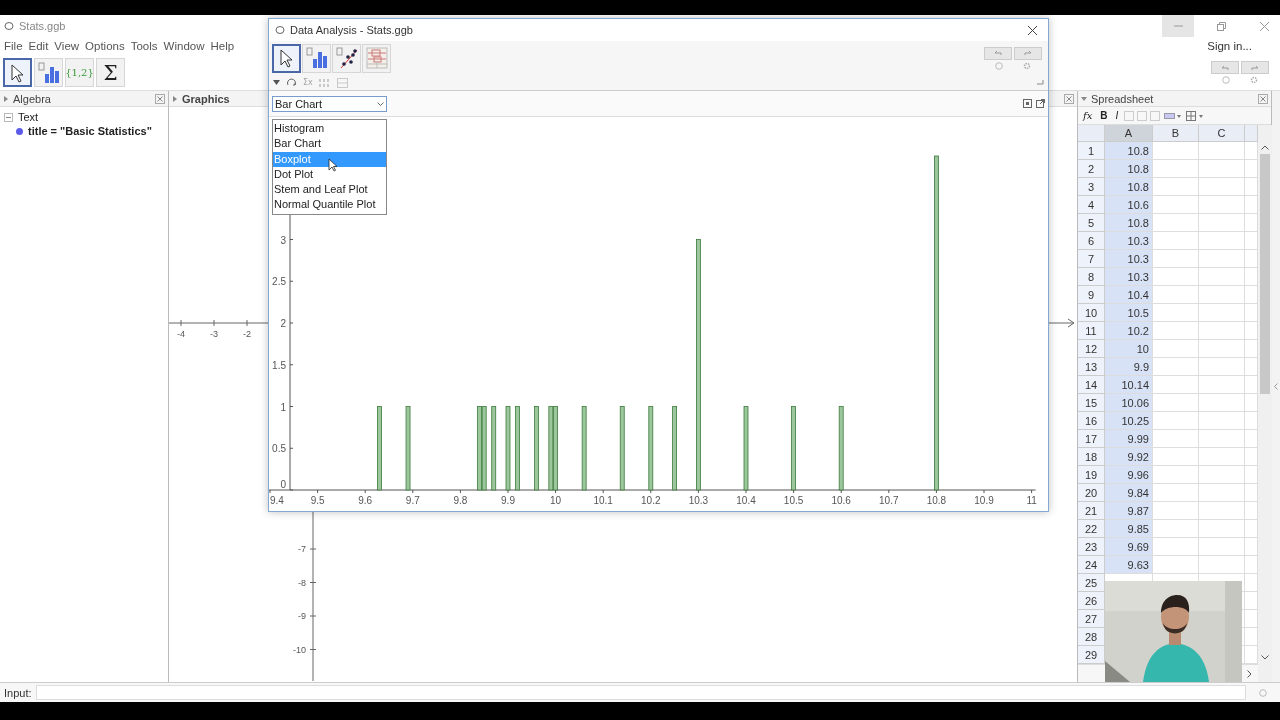  Describe the element at coordinates (1129, 367) in the screenshot. I see `table-cell: 9.9` at that location.